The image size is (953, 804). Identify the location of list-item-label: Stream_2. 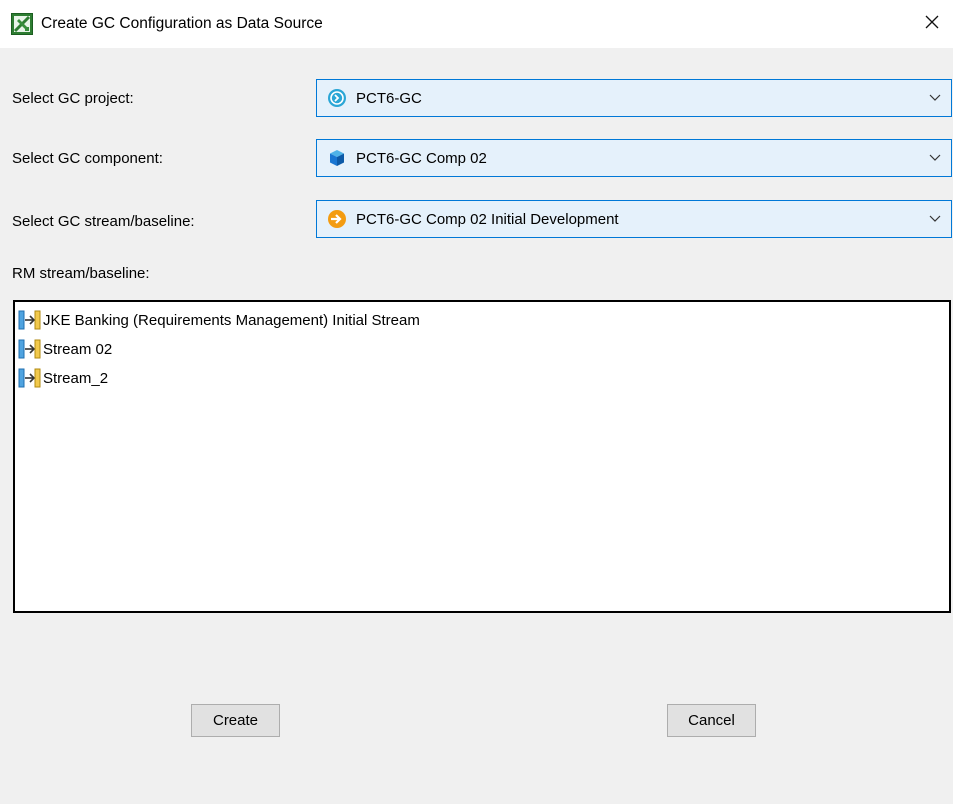
(76, 378).